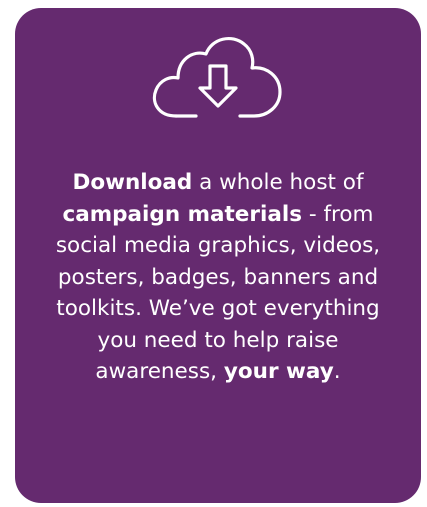 The width and height of the screenshot is (427, 507). Describe the element at coordinates (278, 182) in the screenshot. I see `message-text-1: a whole host of` at that location.